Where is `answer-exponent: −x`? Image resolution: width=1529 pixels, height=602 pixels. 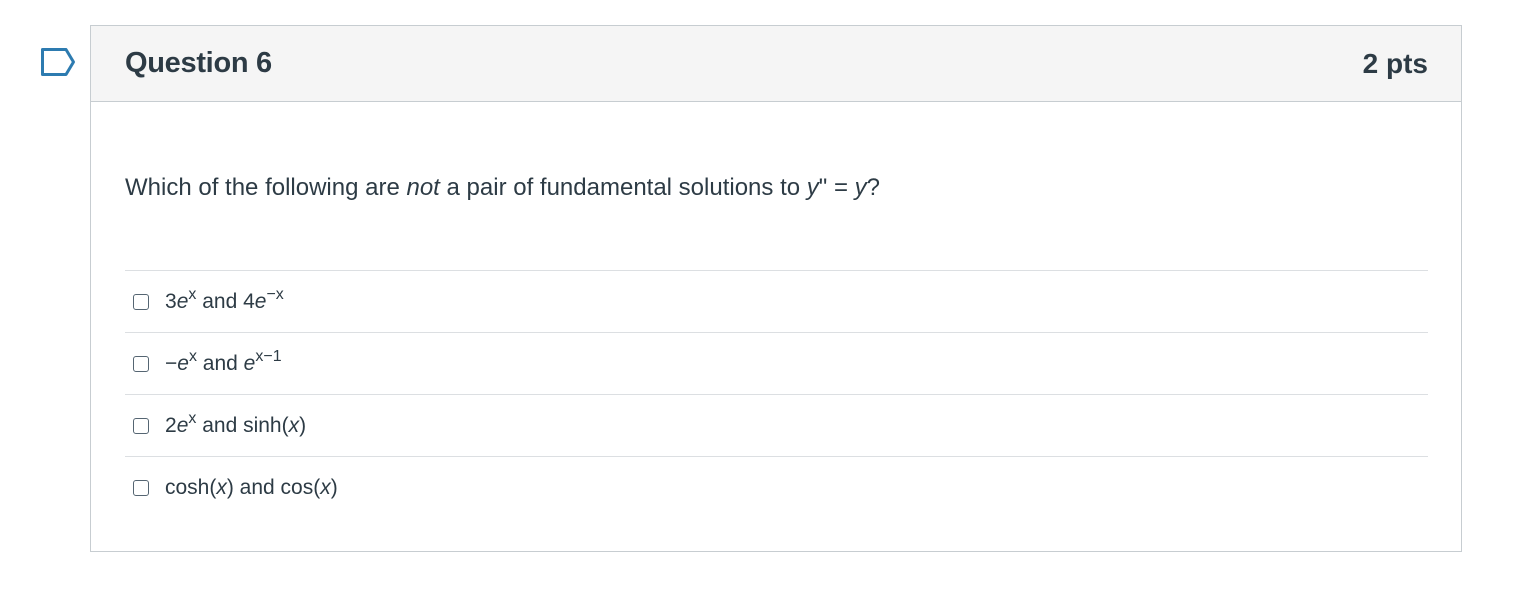
answer-exponent: −x is located at coordinates (275, 294).